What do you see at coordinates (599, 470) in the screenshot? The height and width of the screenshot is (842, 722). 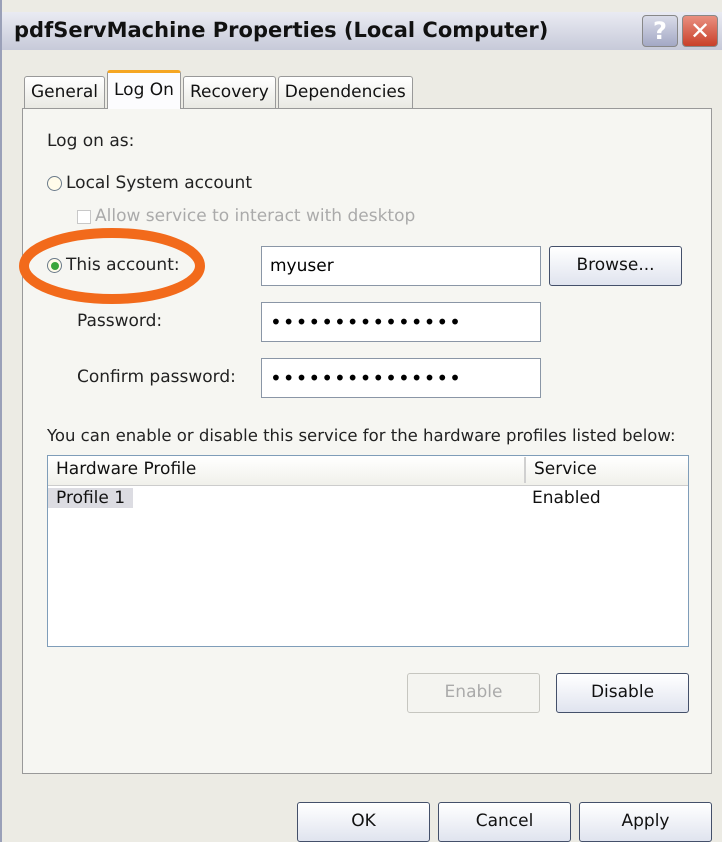 I see `column-header: Service` at bounding box center [599, 470].